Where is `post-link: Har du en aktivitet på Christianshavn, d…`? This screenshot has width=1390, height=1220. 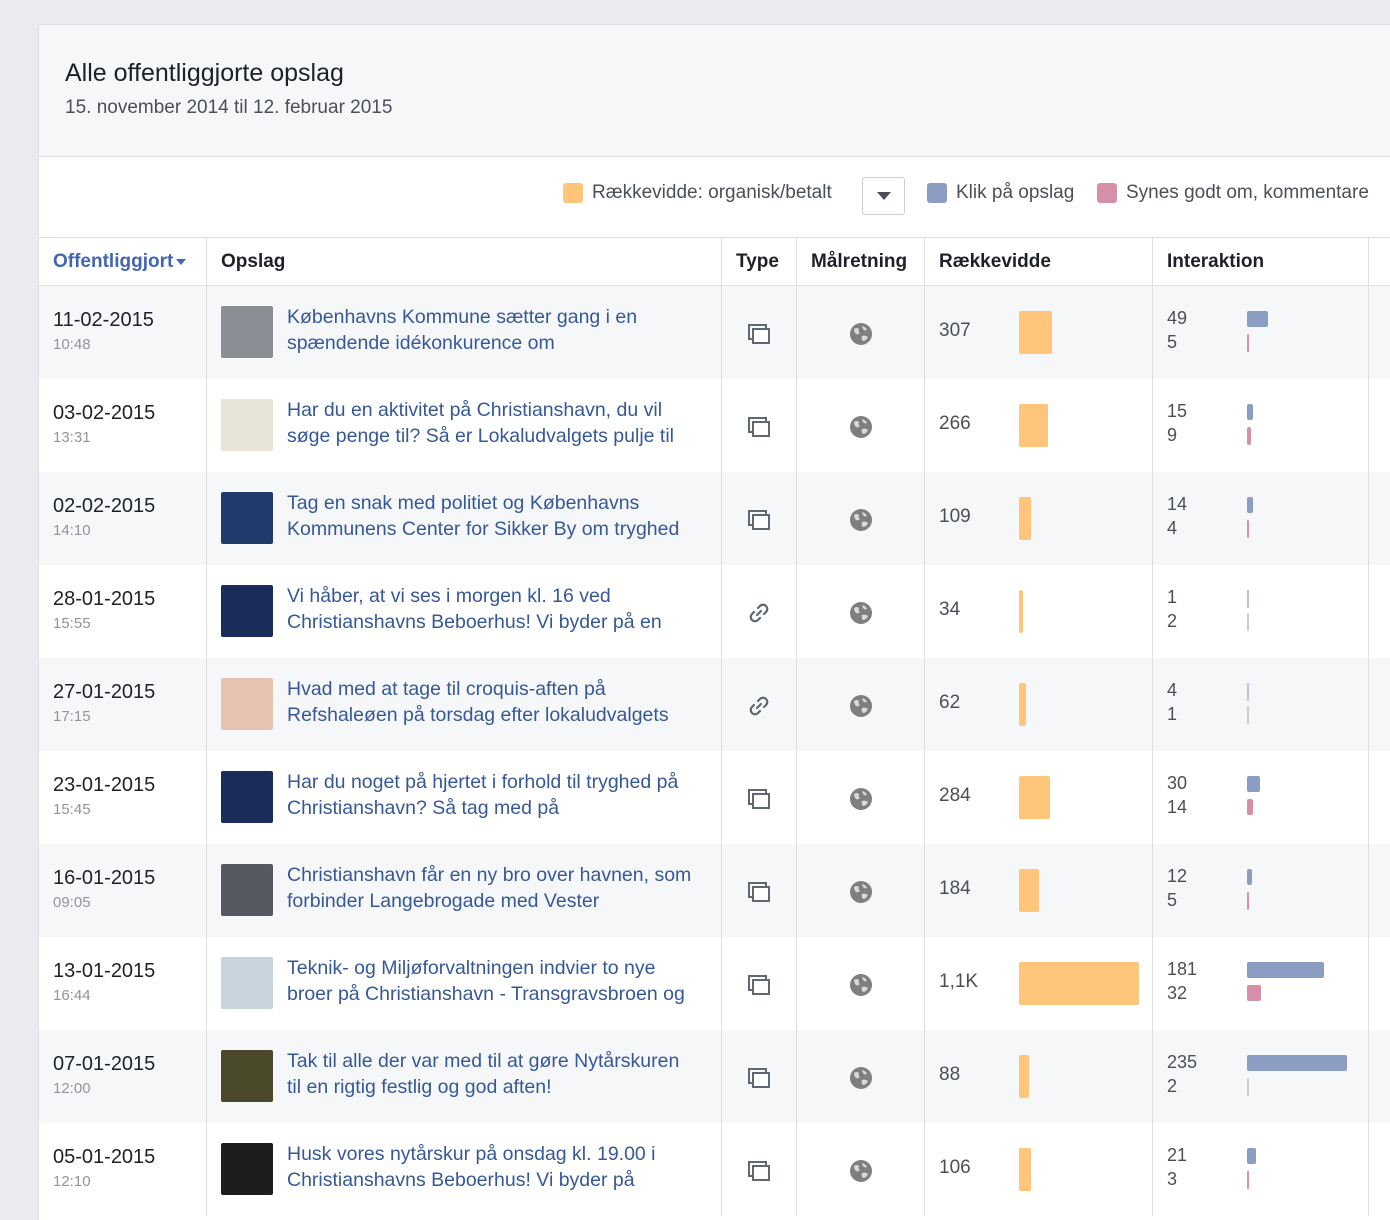
post-link: Har du en aktivitet på Christianshavn, d… is located at coordinates (502, 423).